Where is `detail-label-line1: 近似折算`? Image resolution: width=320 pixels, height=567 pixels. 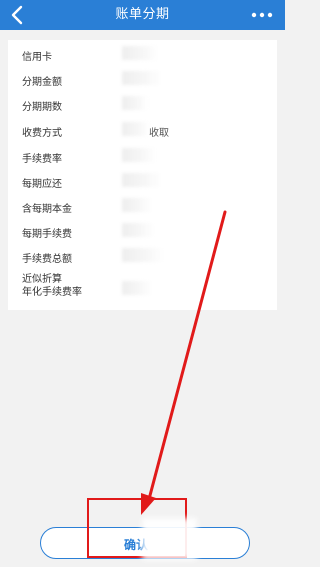
detail-label-line1: 近似折算 is located at coordinates (42, 279).